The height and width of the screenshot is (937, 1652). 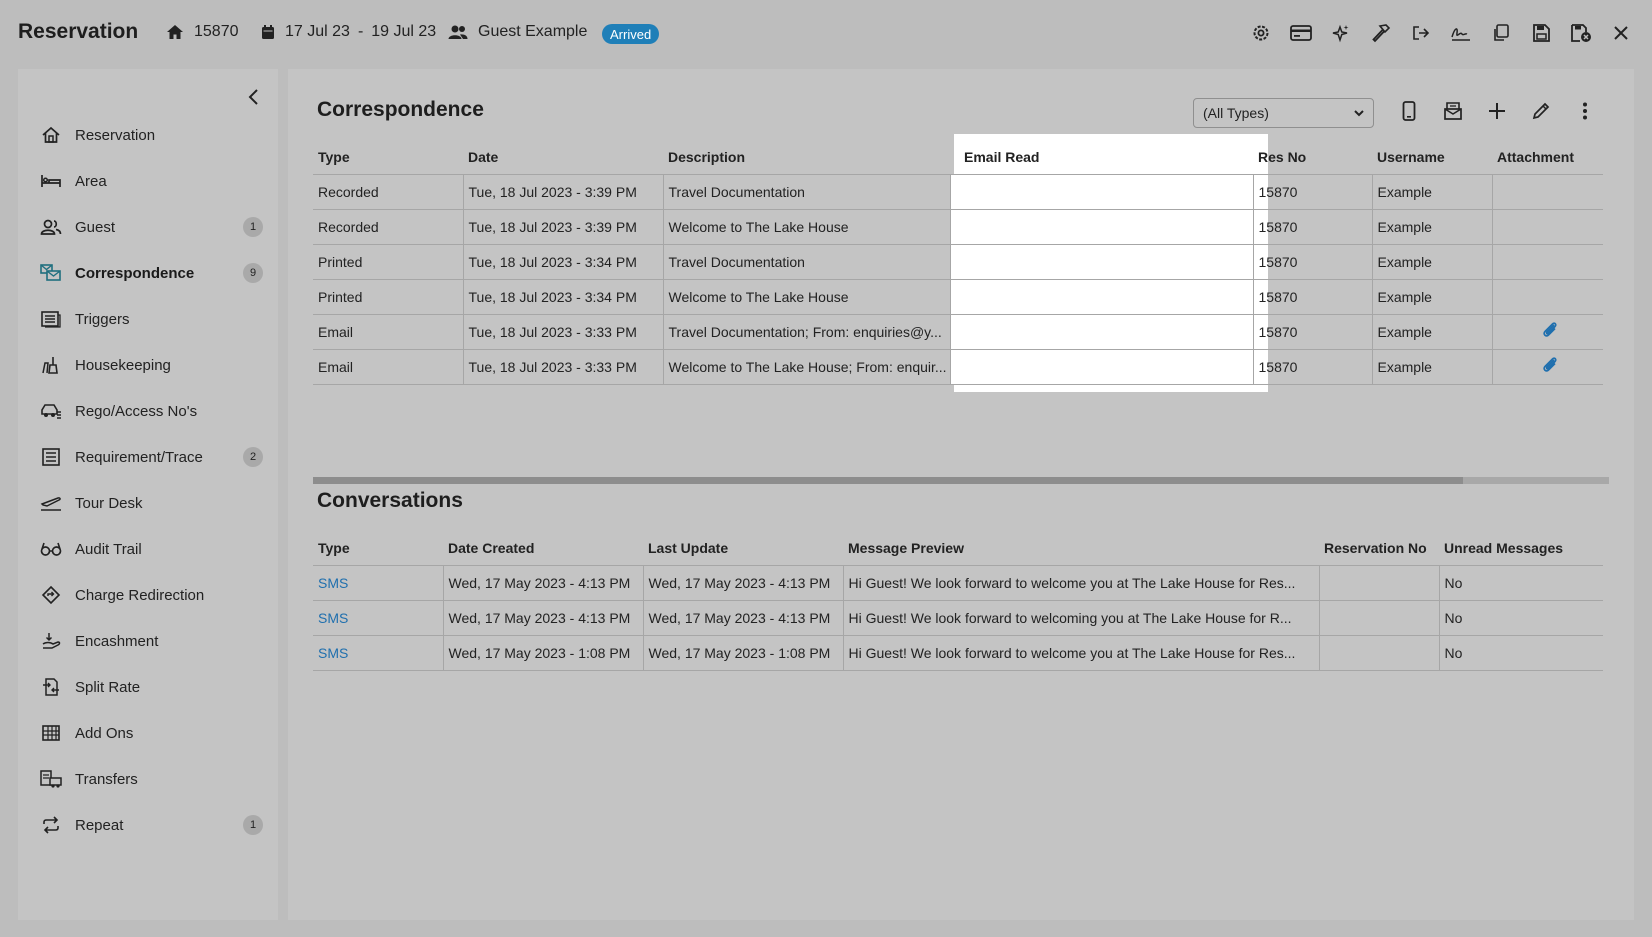 I want to click on correspondence-icon, so click(x=51, y=273).